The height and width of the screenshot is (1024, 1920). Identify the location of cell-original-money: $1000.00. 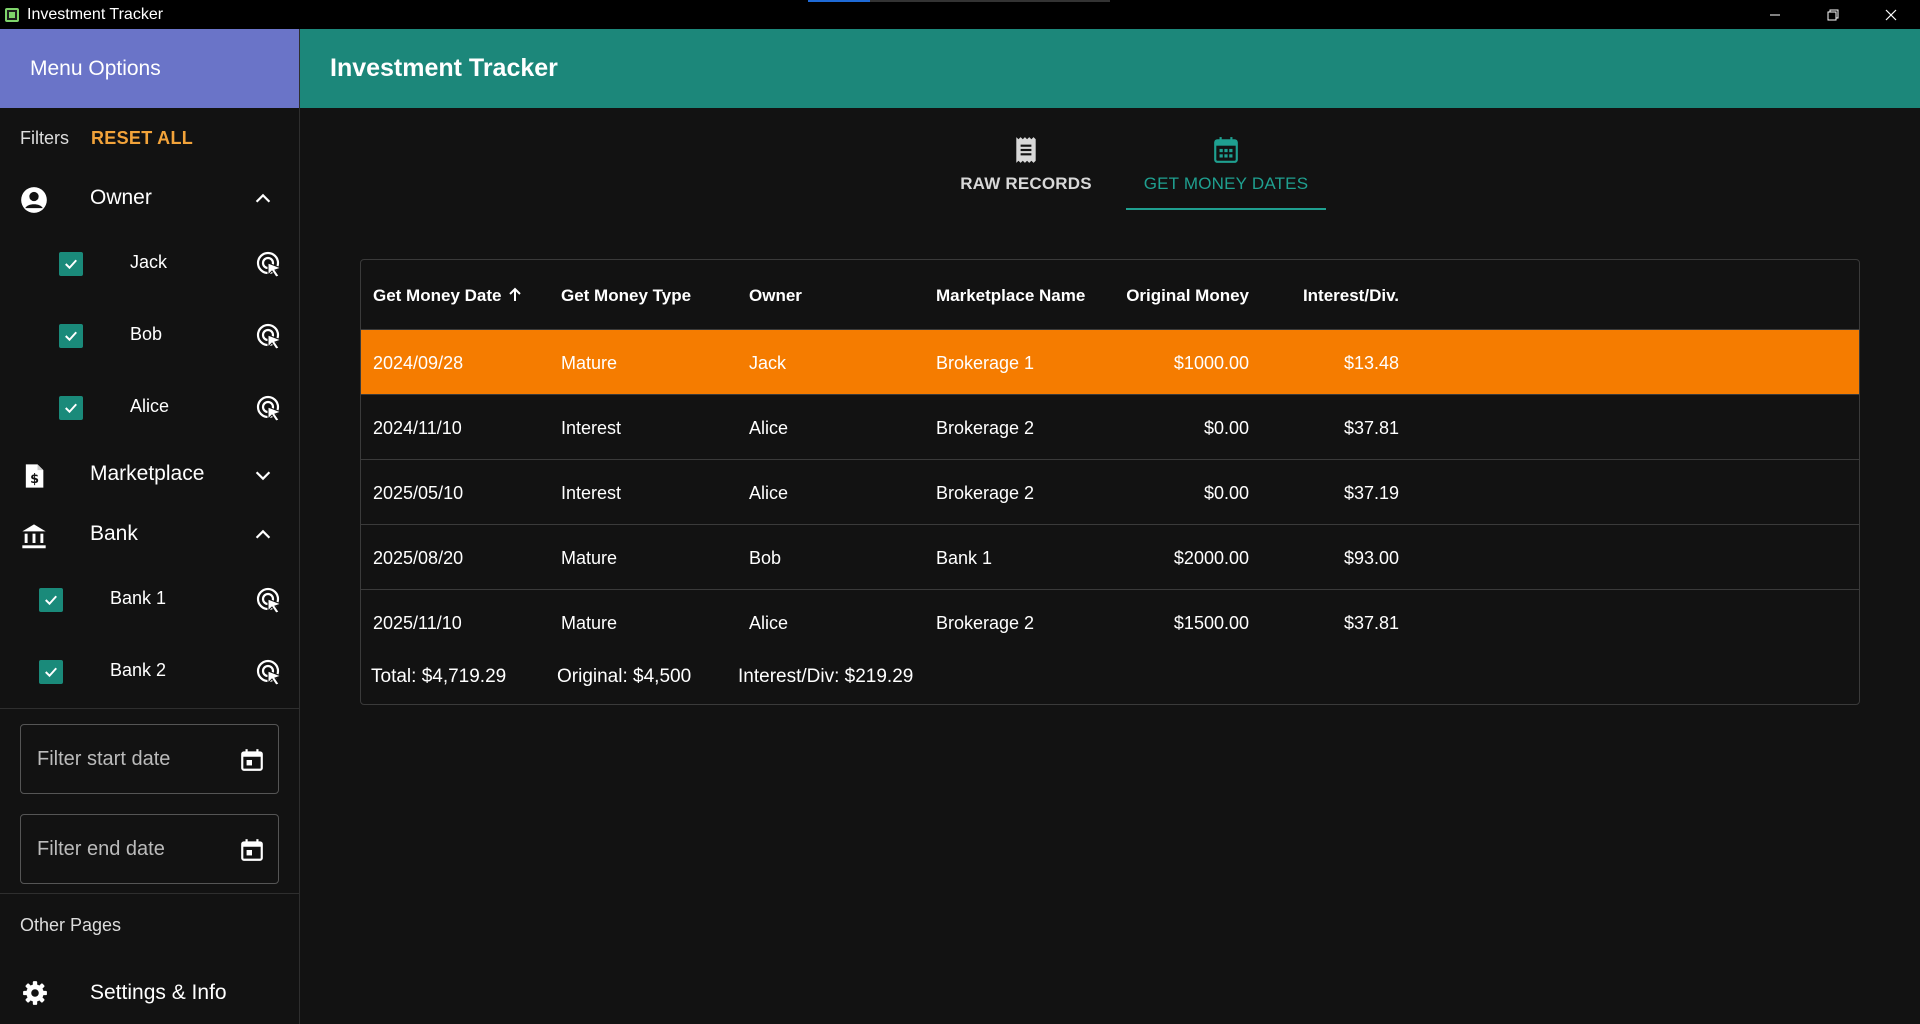
(1211, 363).